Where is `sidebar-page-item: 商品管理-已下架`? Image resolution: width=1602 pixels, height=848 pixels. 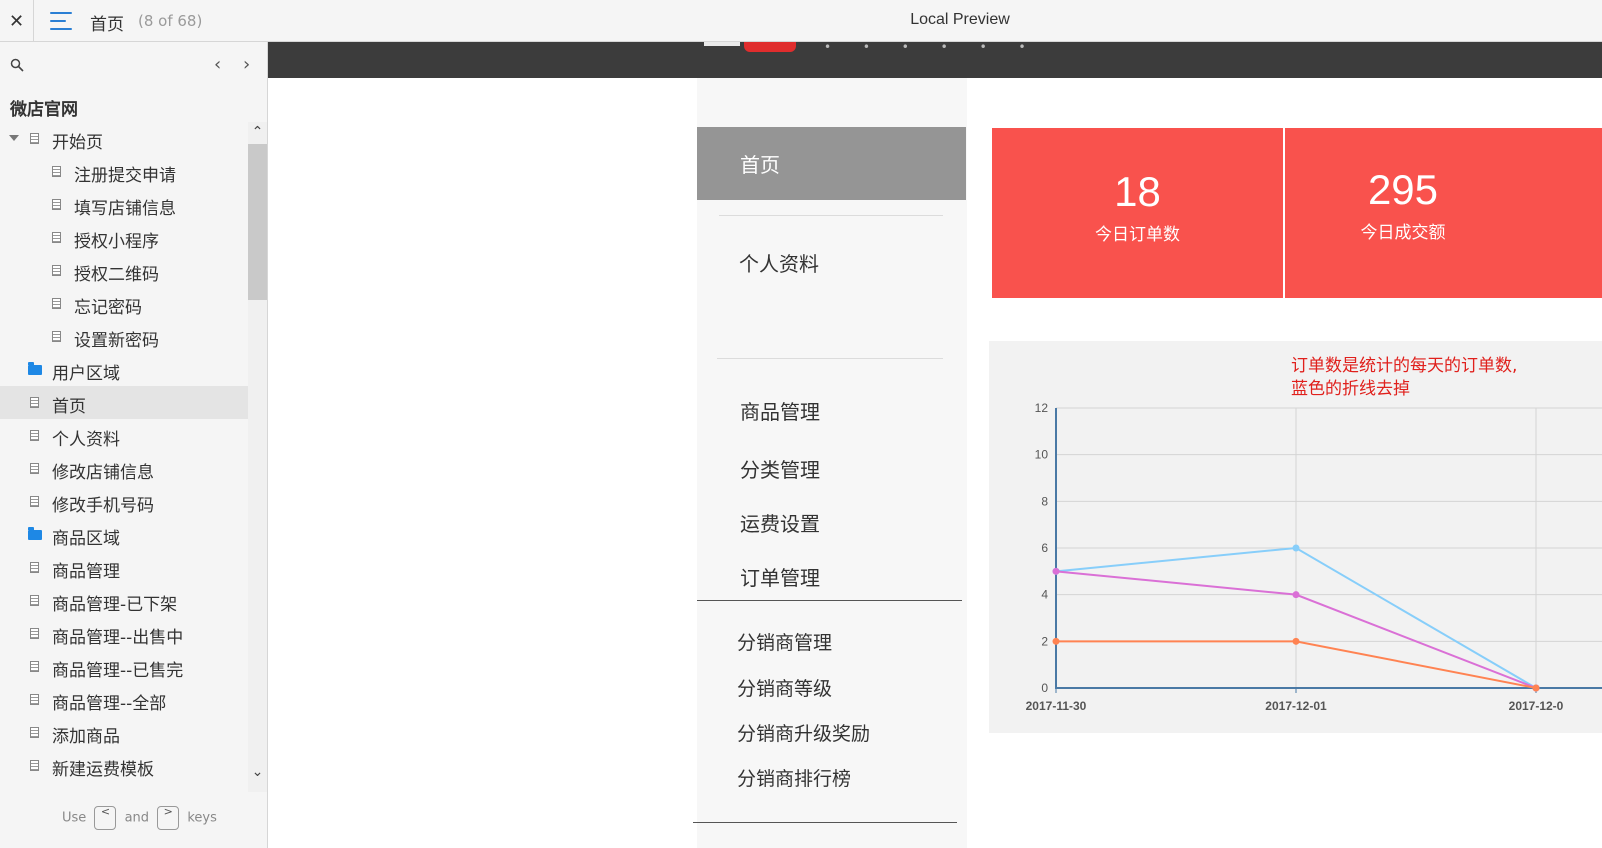 sidebar-page-item: 商品管理-已下架 is located at coordinates (124, 600).